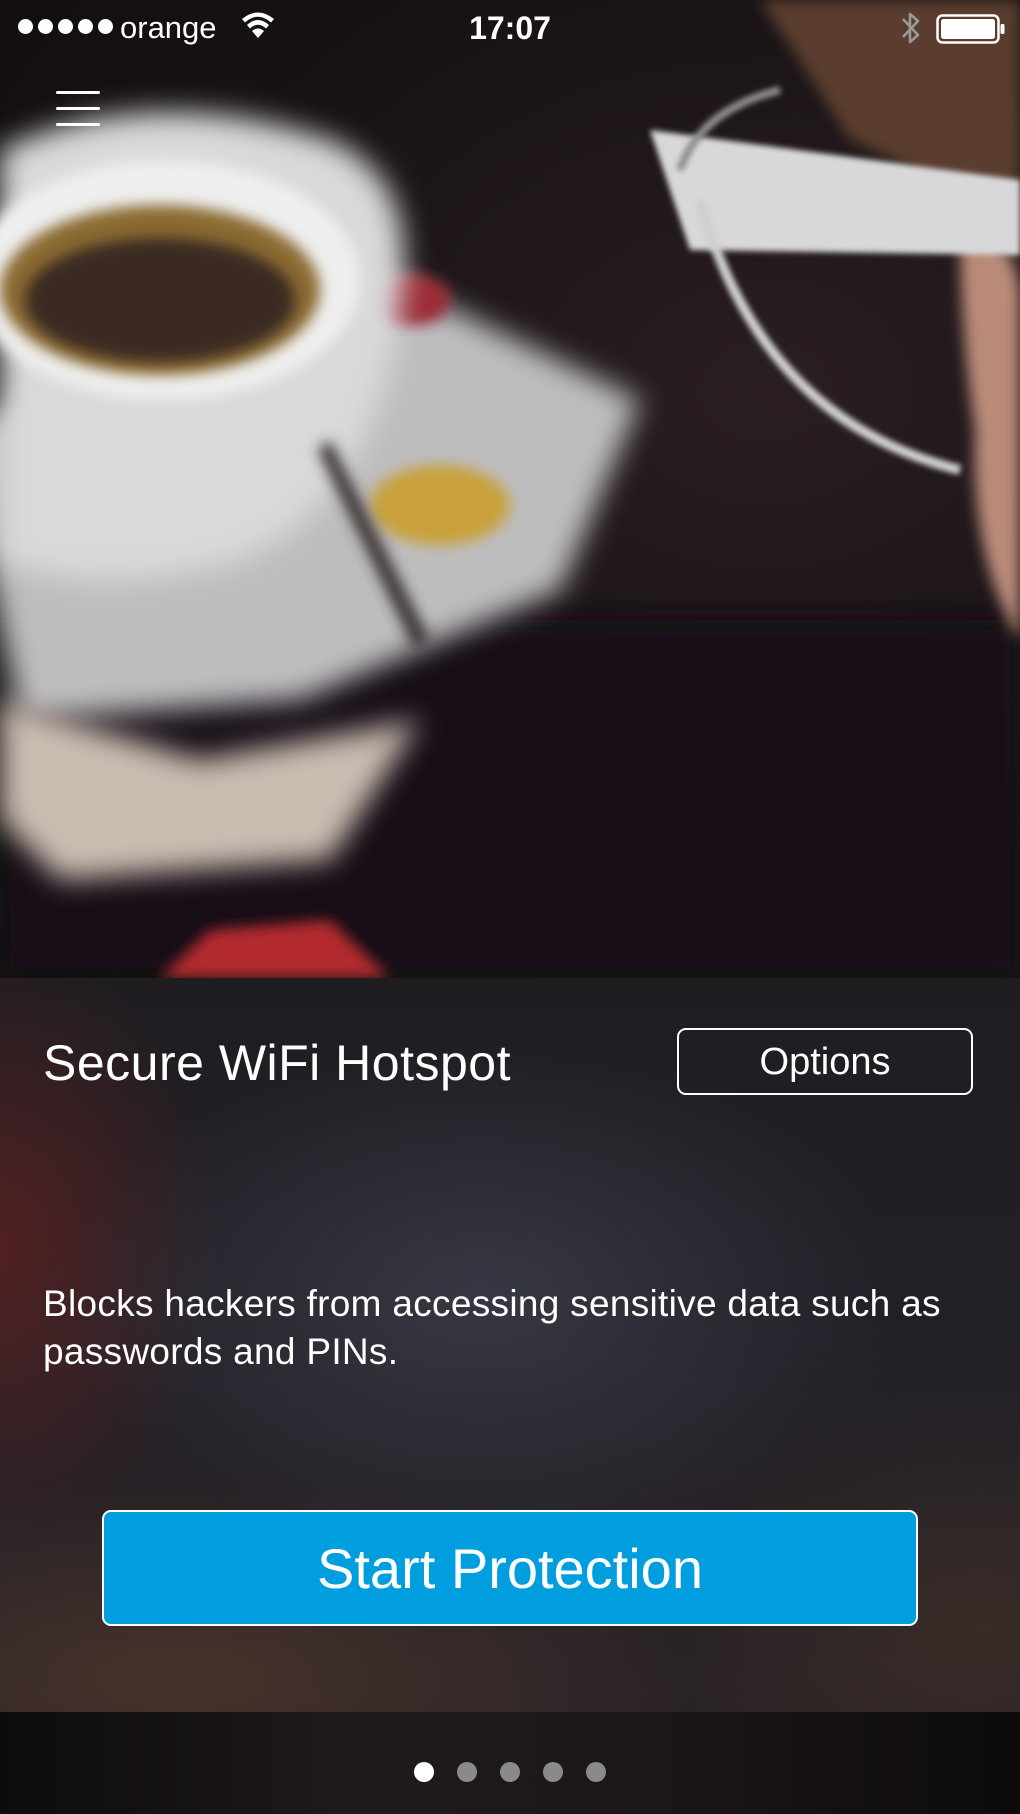  Describe the element at coordinates (825, 1061) in the screenshot. I see `options-button: Options` at that location.